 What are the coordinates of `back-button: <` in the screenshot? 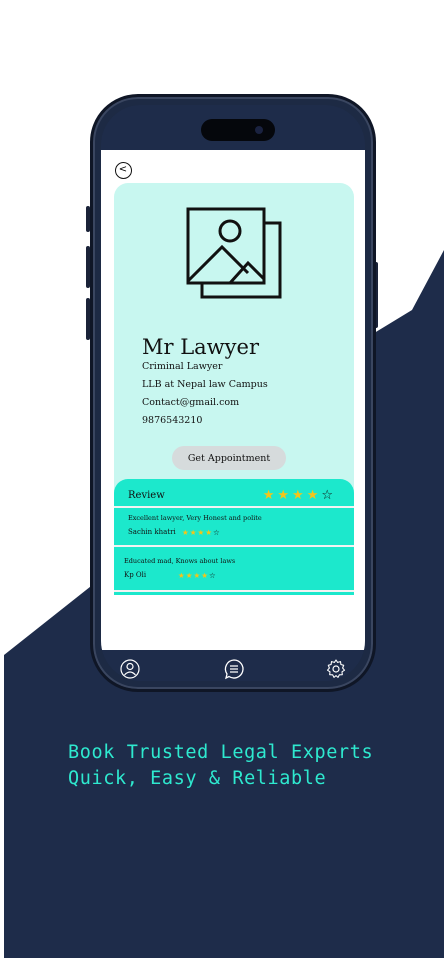 It's located at (123, 170).